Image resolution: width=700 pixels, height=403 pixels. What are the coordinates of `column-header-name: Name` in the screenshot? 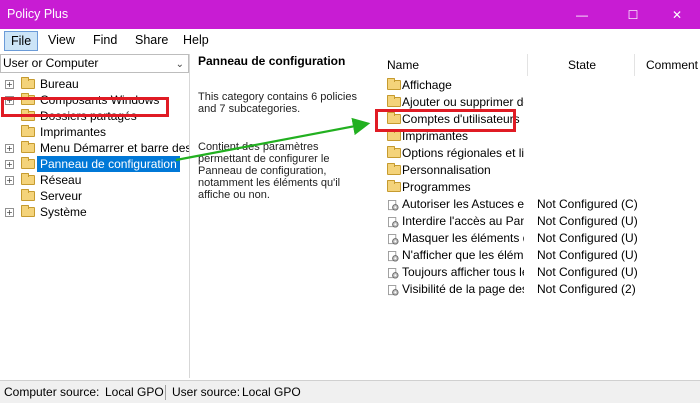 It's located at (403, 65).